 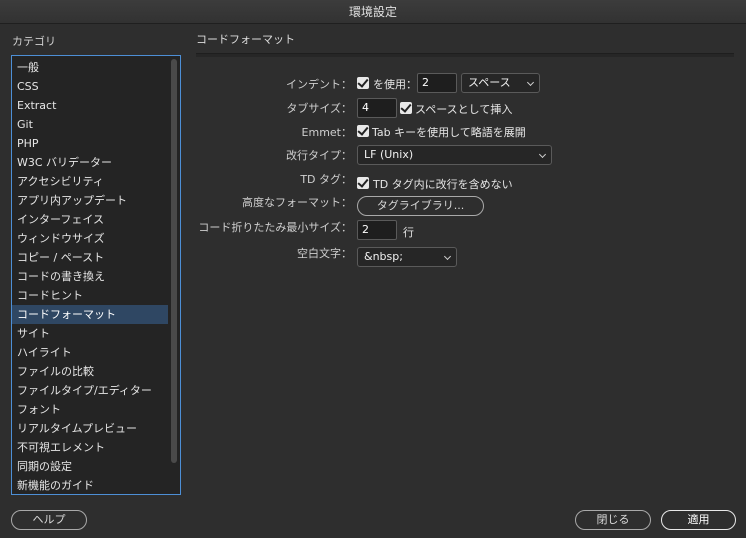 What do you see at coordinates (326, 132) in the screenshot?
I see `emmet-label: Emmet：` at bounding box center [326, 132].